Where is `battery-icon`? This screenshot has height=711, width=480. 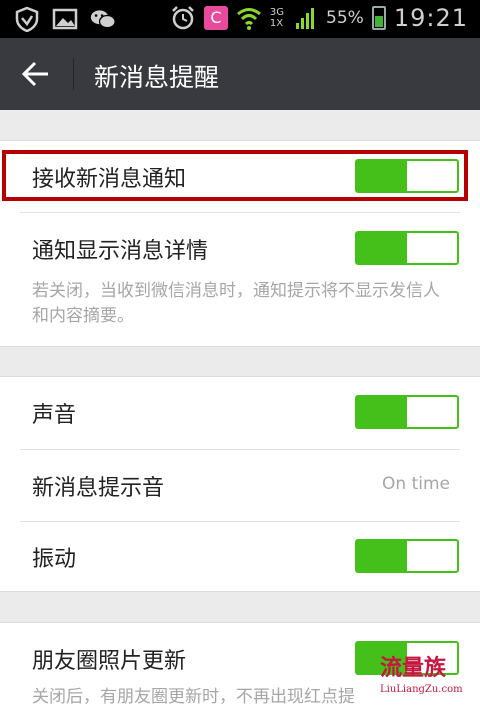 battery-icon is located at coordinates (378, 18).